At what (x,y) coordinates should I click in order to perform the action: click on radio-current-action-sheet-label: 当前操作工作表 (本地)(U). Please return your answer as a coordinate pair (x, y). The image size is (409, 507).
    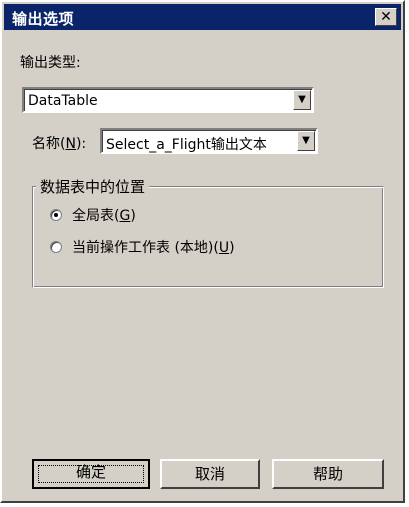
    Looking at the image, I should click on (153, 248).